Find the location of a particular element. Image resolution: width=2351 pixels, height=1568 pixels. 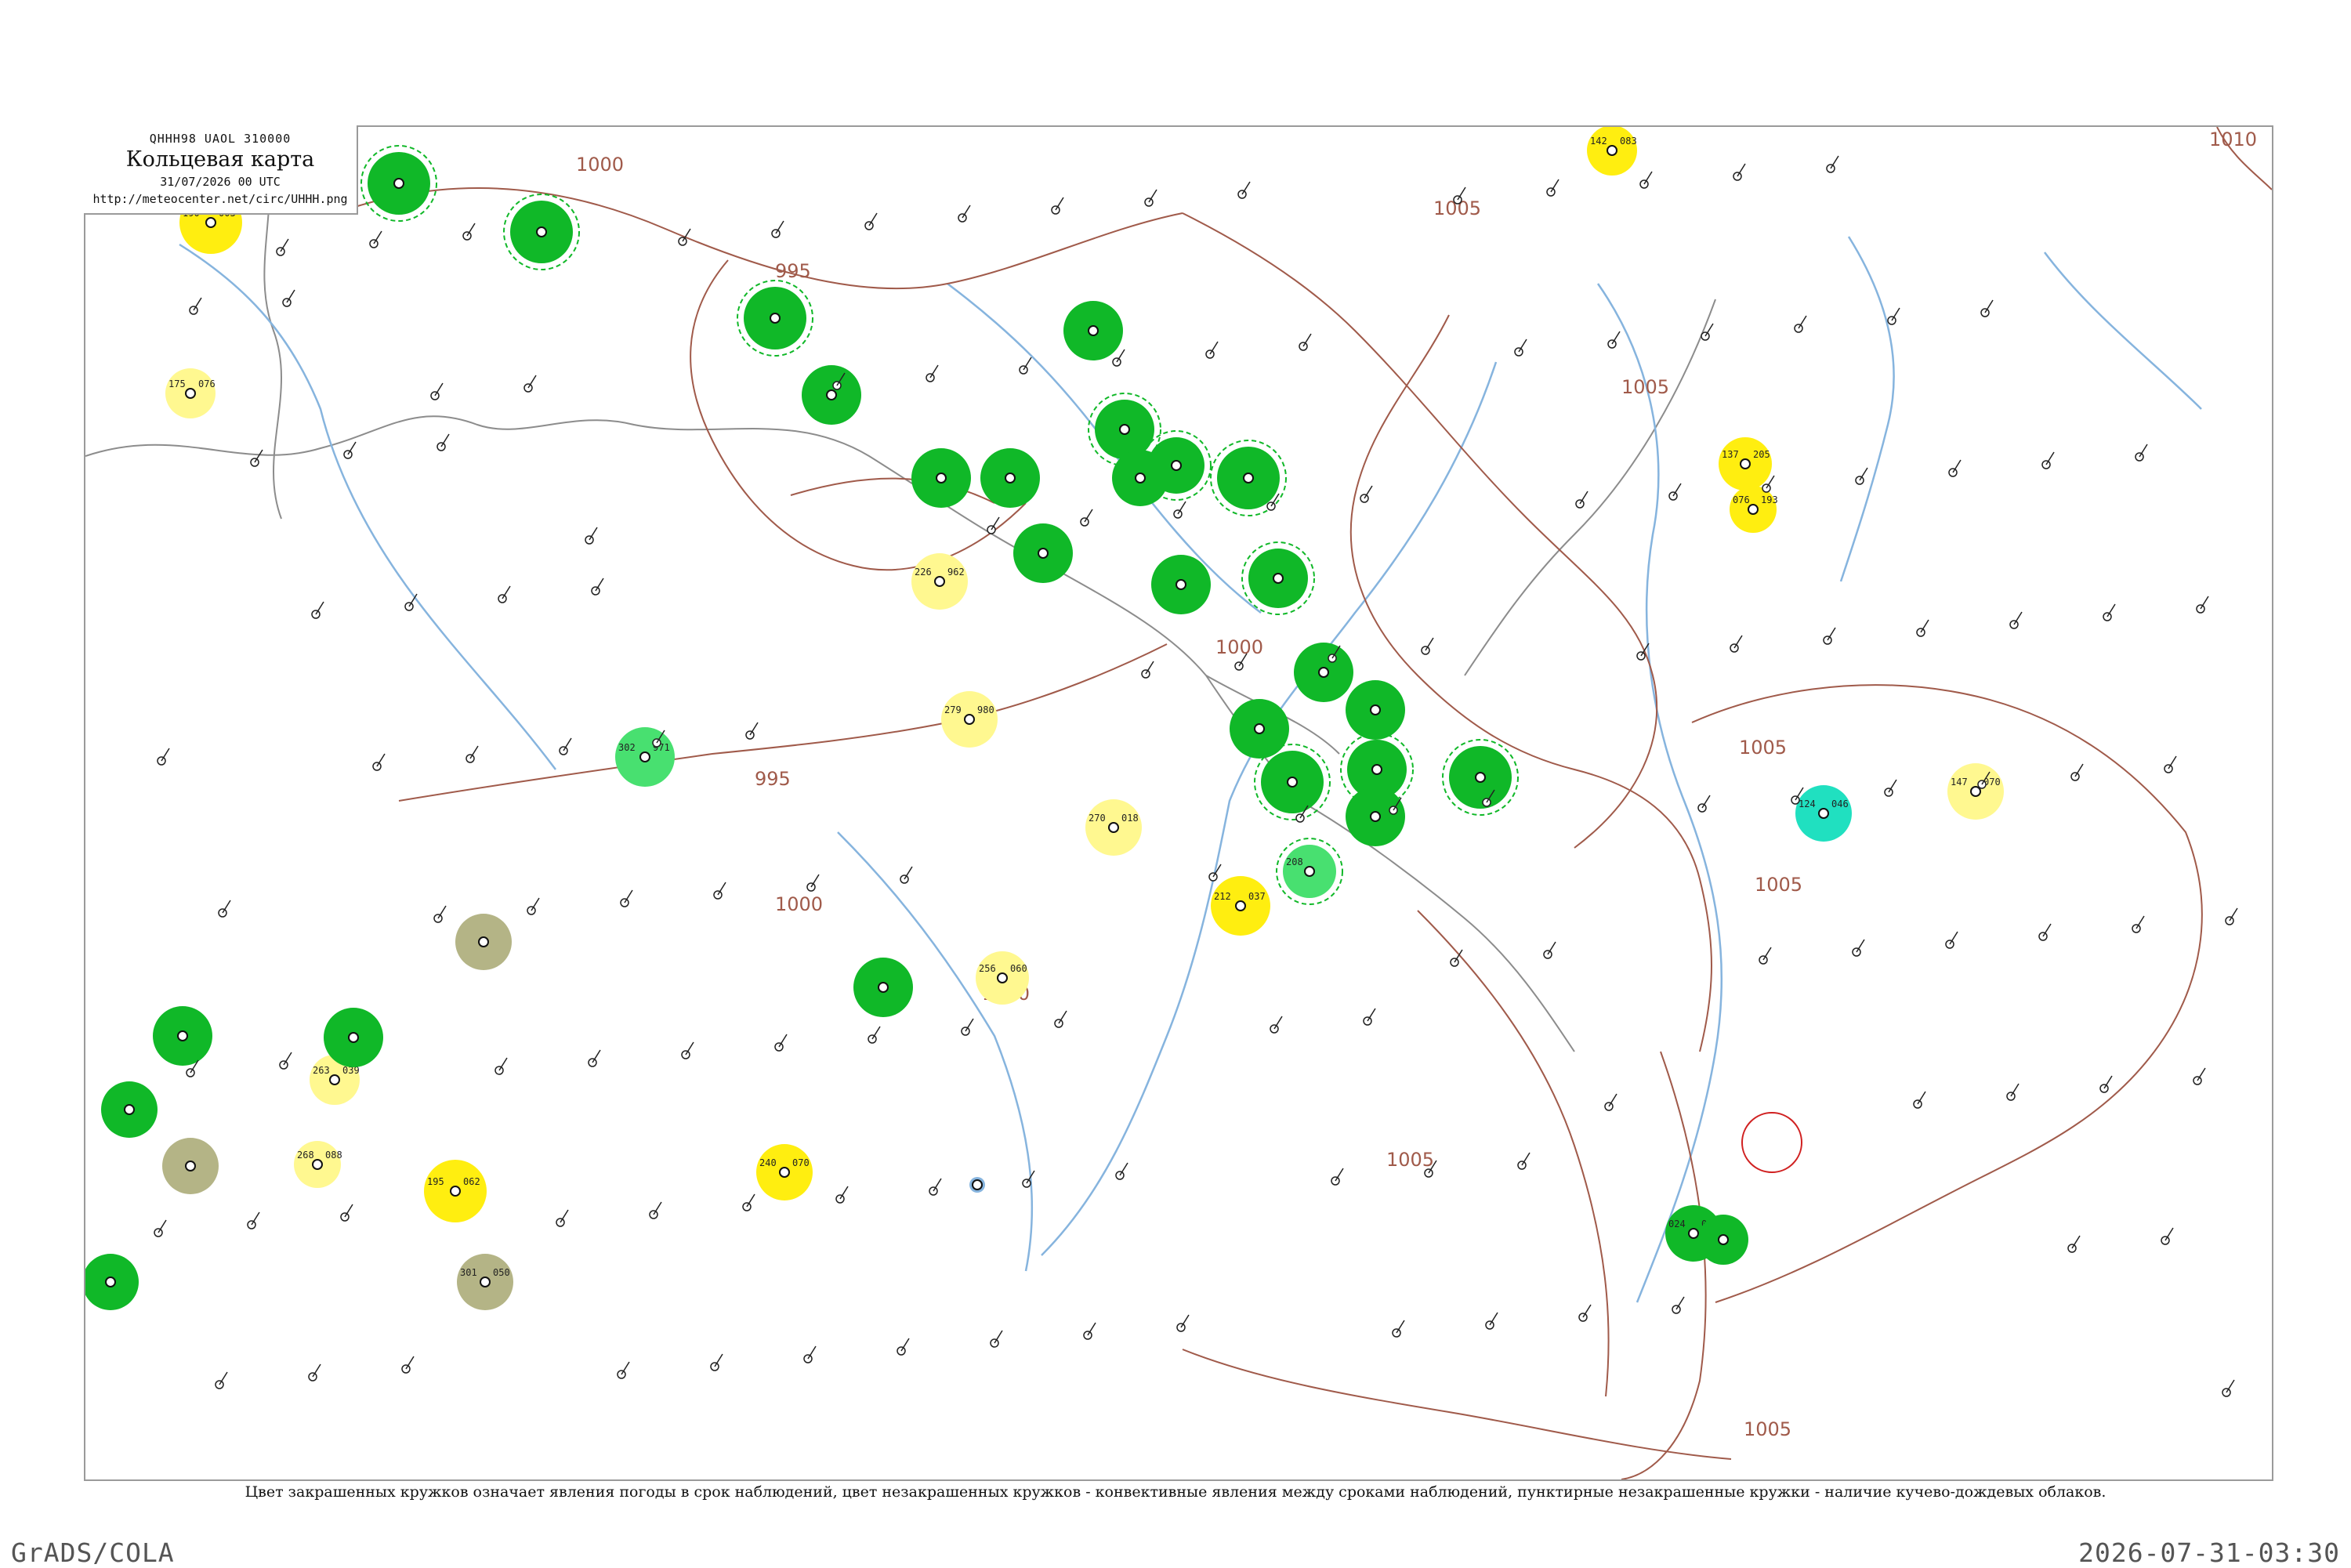

station-pressure-label: 270 is located at coordinates (1097, 819).